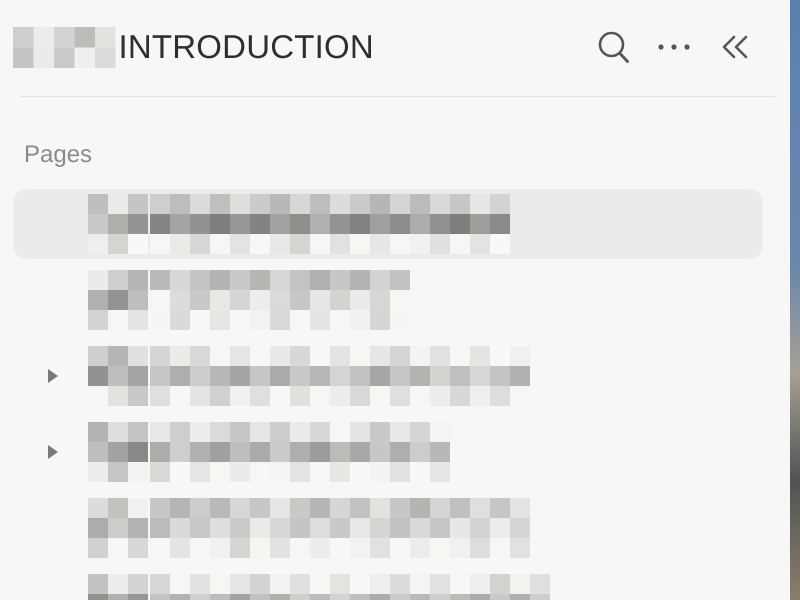  What do you see at coordinates (674, 47) in the screenshot?
I see `ellipsis-icon` at bounding box center [674, 47].